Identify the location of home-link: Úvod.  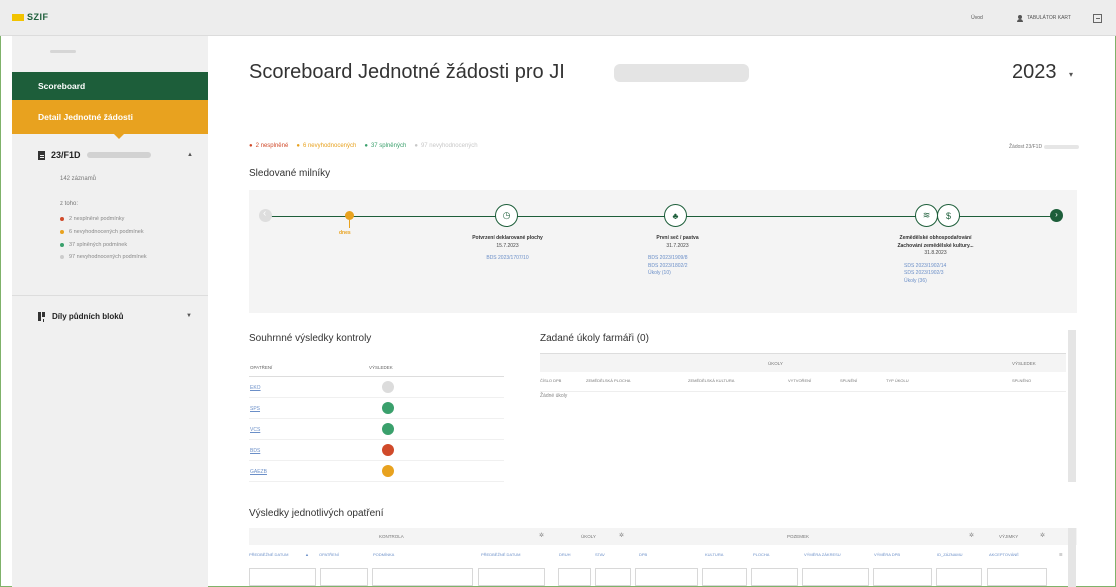
(977, 18).